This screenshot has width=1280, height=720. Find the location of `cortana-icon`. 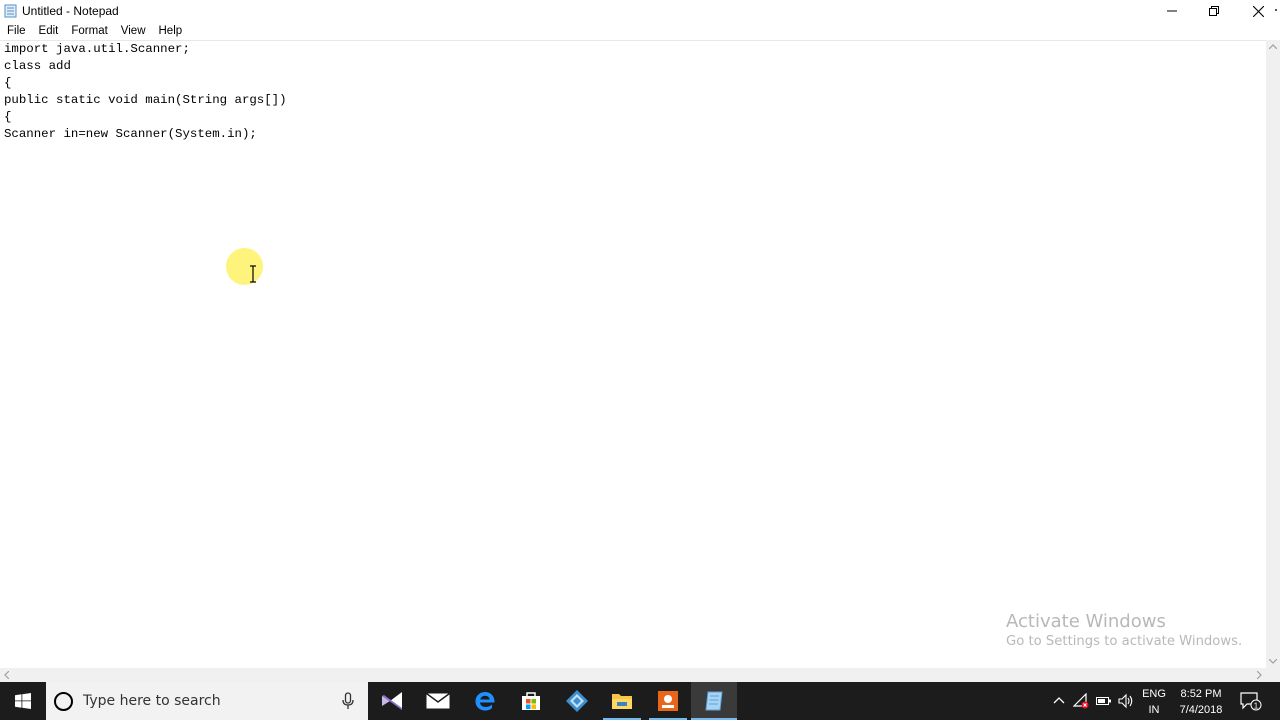

cortana-icon is located at coordinates (63, 701).